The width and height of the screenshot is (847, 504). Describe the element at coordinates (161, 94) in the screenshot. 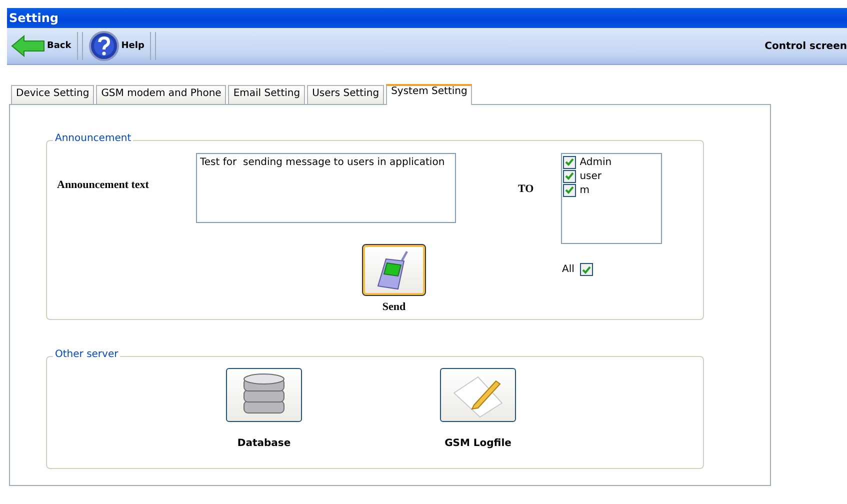

I see `tab: GSM modem and Phone` at that location.